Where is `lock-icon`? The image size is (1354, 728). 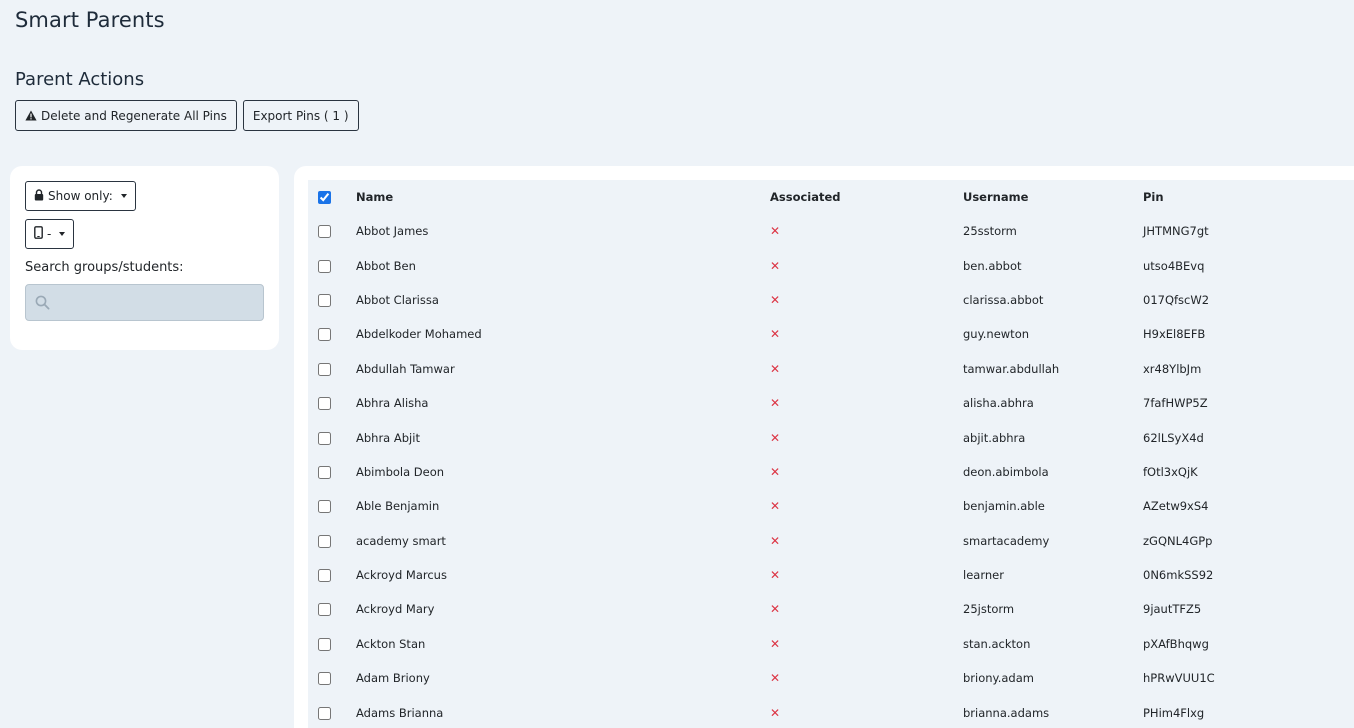 lock-icon is located at coordinates (39, 196).